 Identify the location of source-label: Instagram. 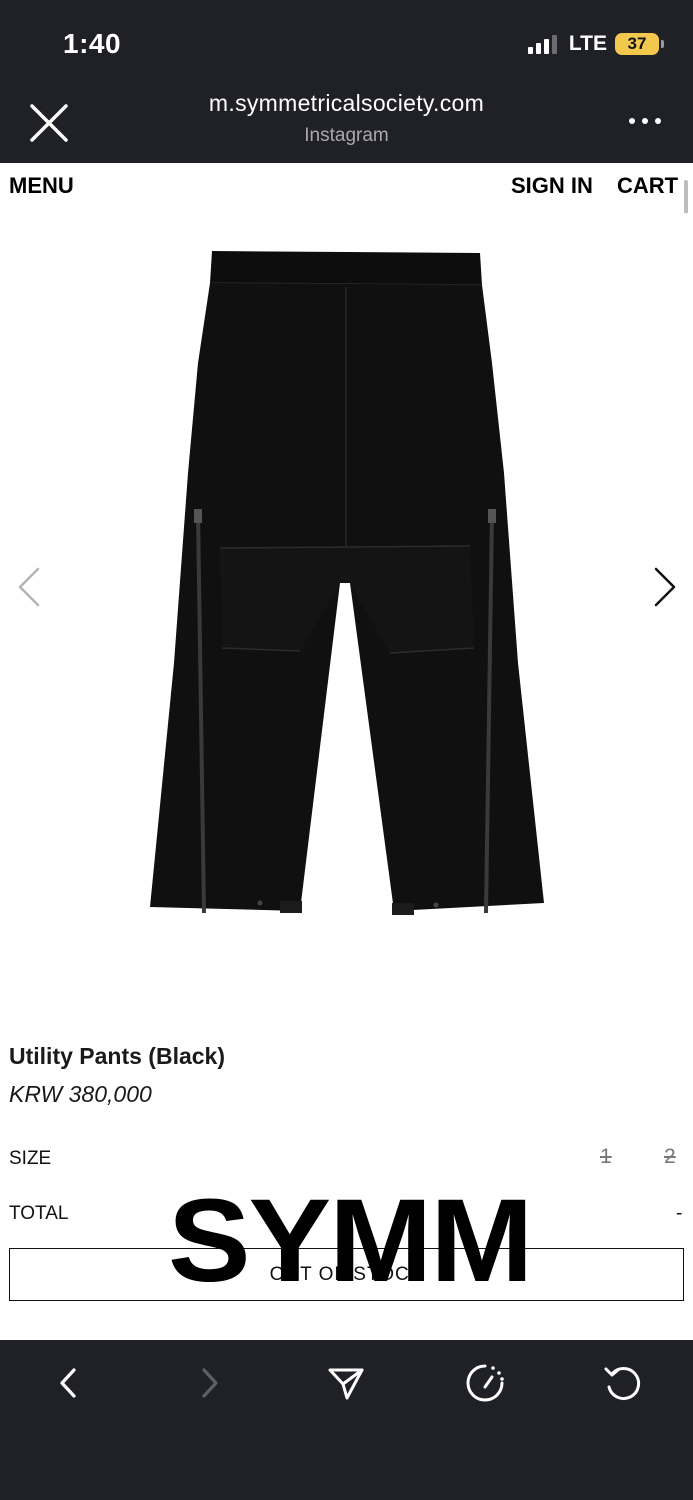
(346, 135).